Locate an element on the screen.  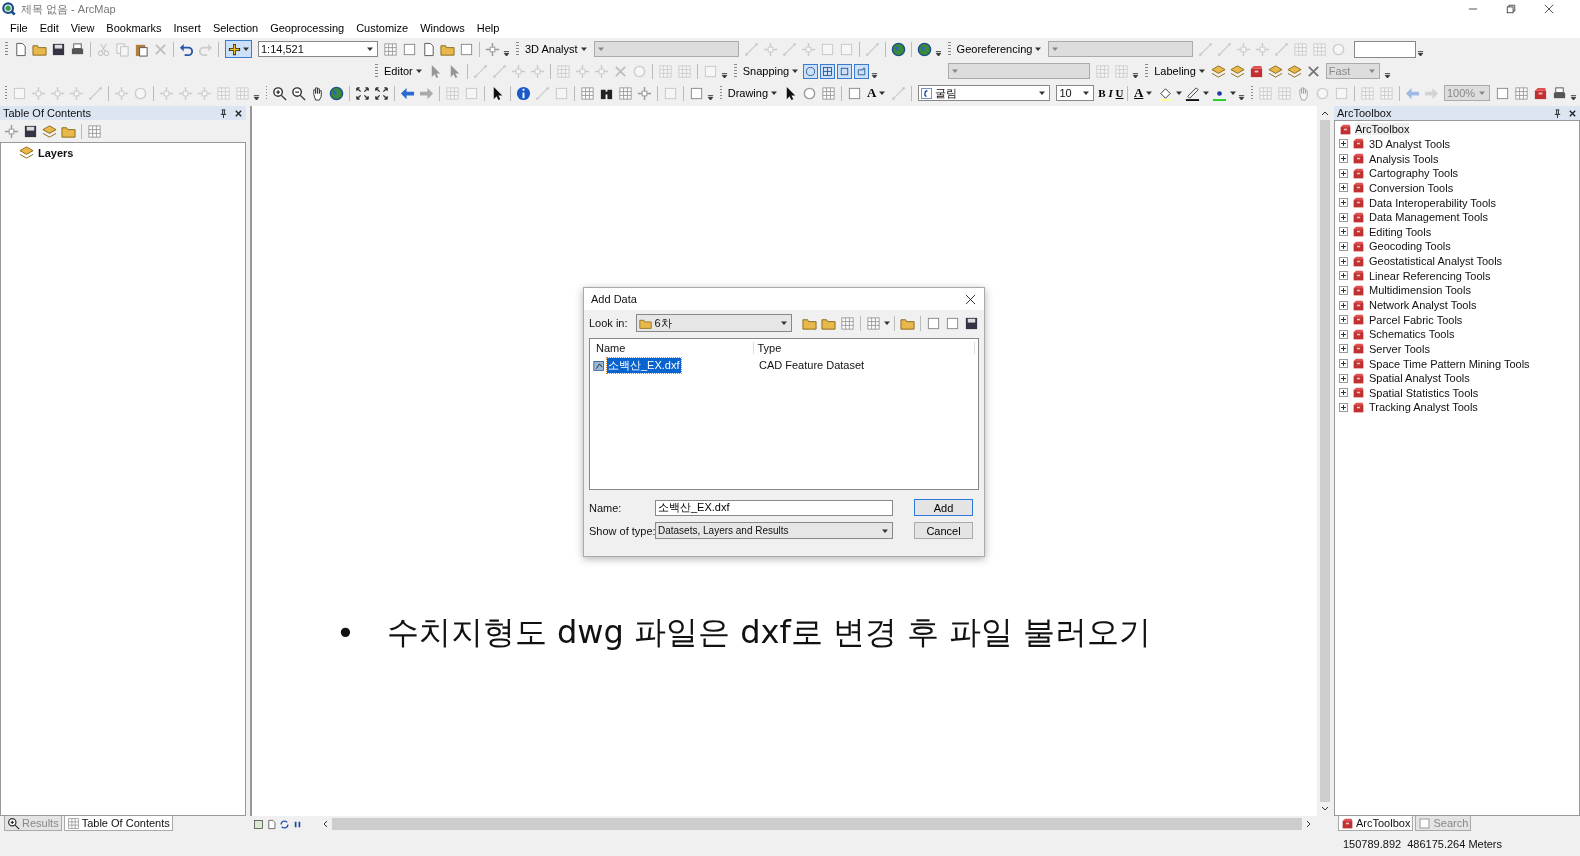
menu-item: Windows is located at coordinates (442, 28).